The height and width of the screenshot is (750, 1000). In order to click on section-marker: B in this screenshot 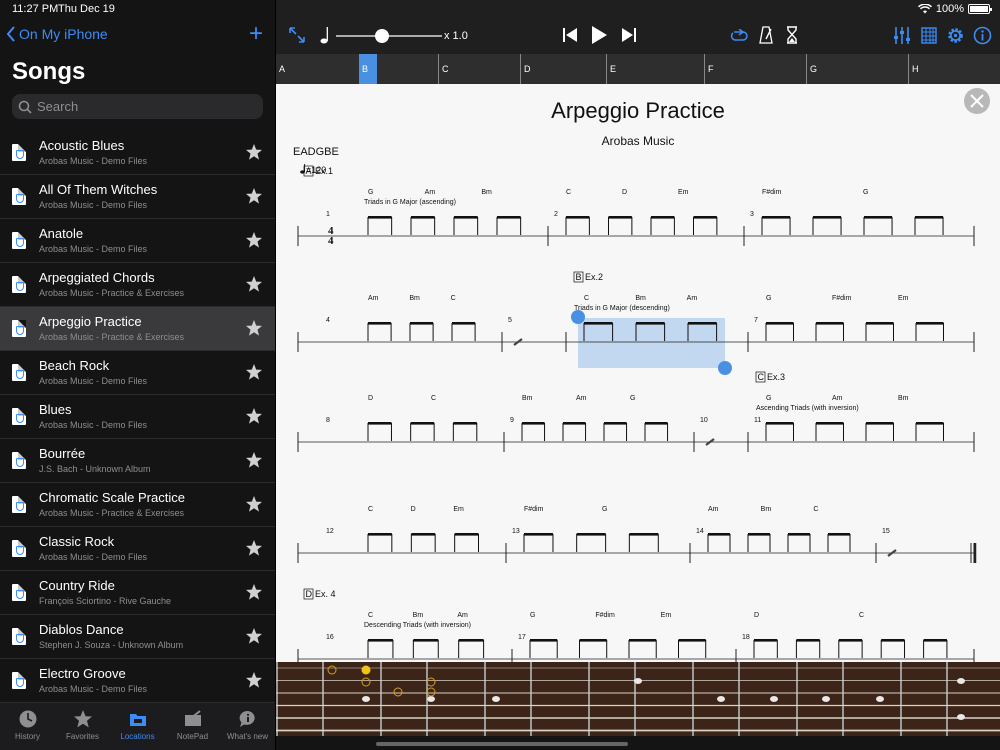, I will do `click(368, 69)`.